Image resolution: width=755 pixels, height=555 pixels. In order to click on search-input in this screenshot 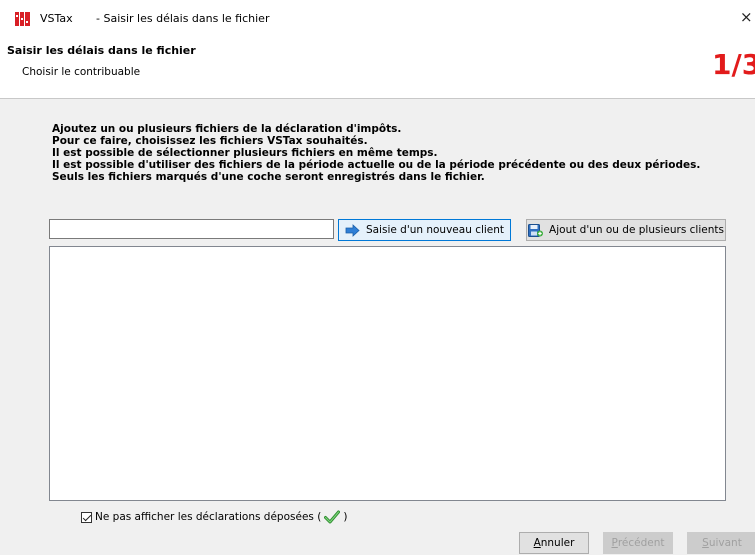, I will do `click(191, 229)`.